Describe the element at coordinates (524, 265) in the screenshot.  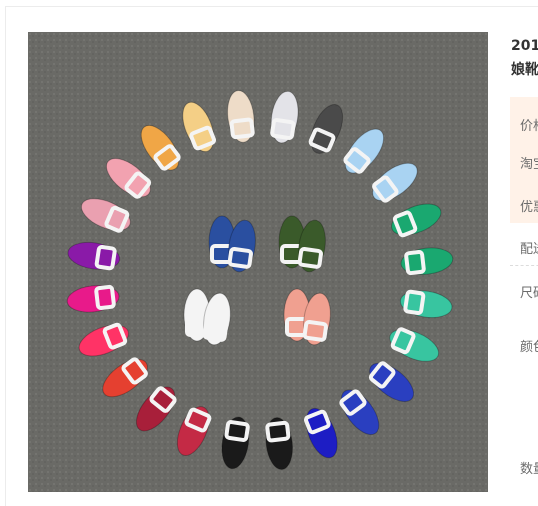
I see `divider` at that location.